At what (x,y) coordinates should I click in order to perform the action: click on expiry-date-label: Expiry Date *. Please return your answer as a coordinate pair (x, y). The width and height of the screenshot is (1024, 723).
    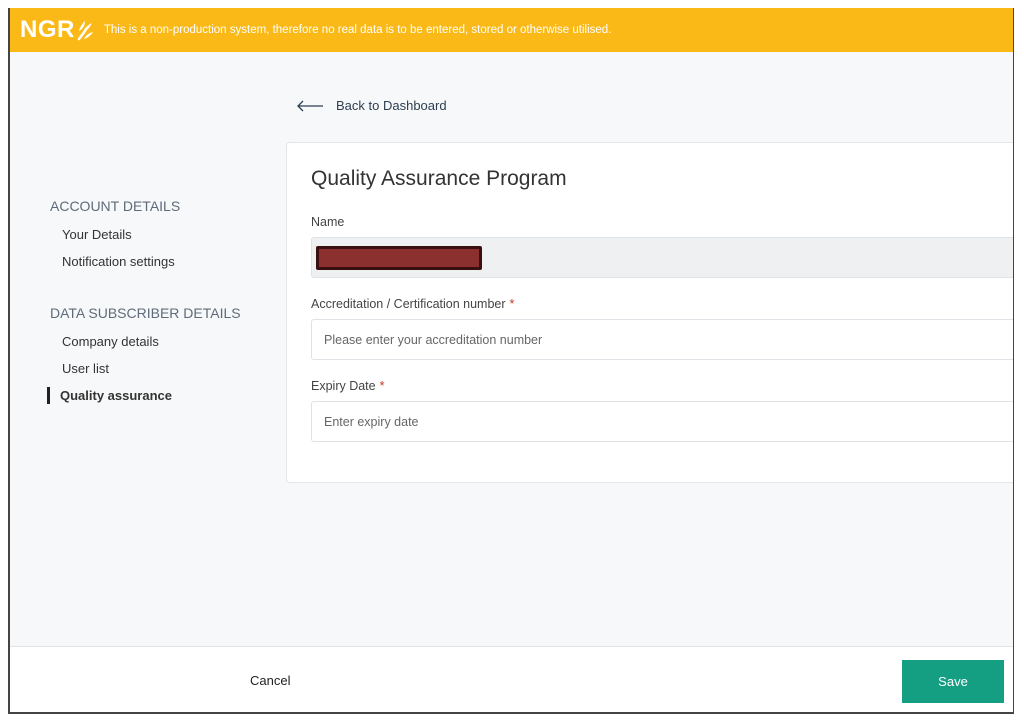
    Looking at the image, I should click on (348, 386).